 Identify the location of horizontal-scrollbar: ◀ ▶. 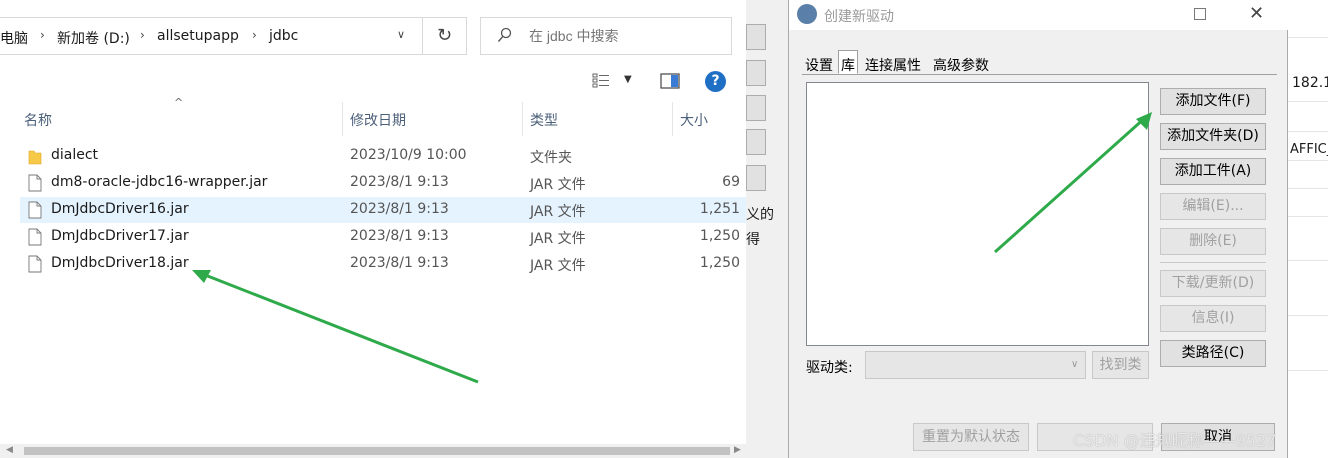
(373, 451).